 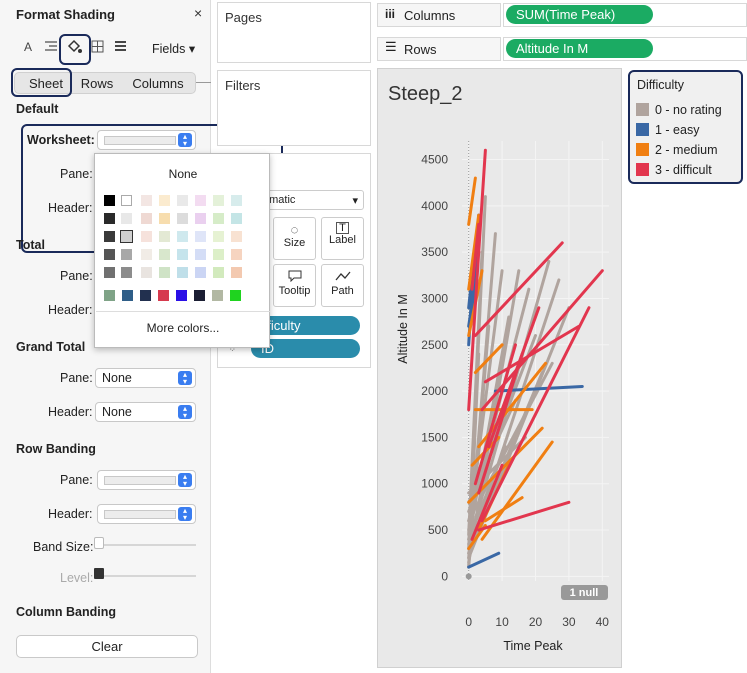 I want to click on total-pane-label: Pane:, so click(x=76, y=276).